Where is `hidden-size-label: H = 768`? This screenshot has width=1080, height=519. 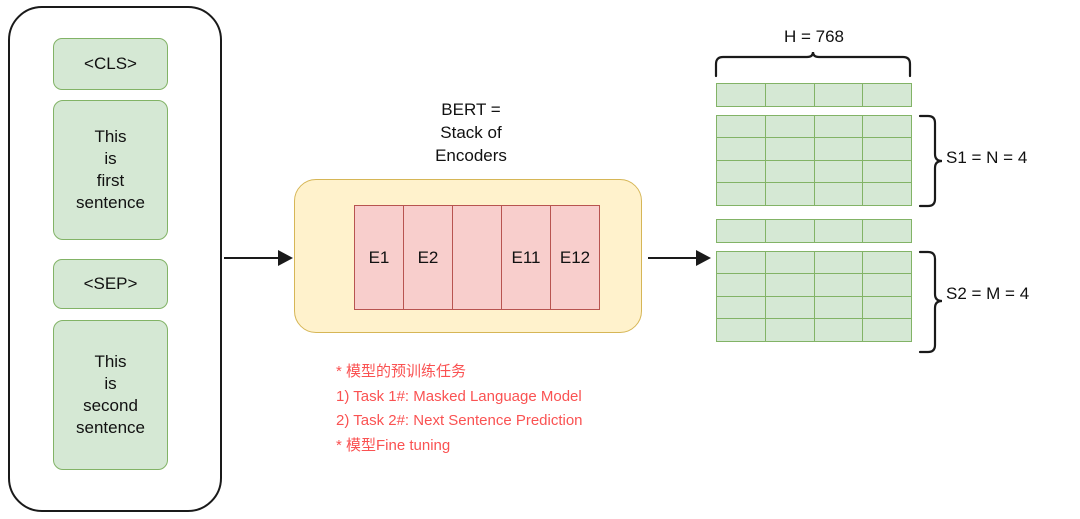 hidden-size-label: H = 768 is located at coordinates (813, 36).